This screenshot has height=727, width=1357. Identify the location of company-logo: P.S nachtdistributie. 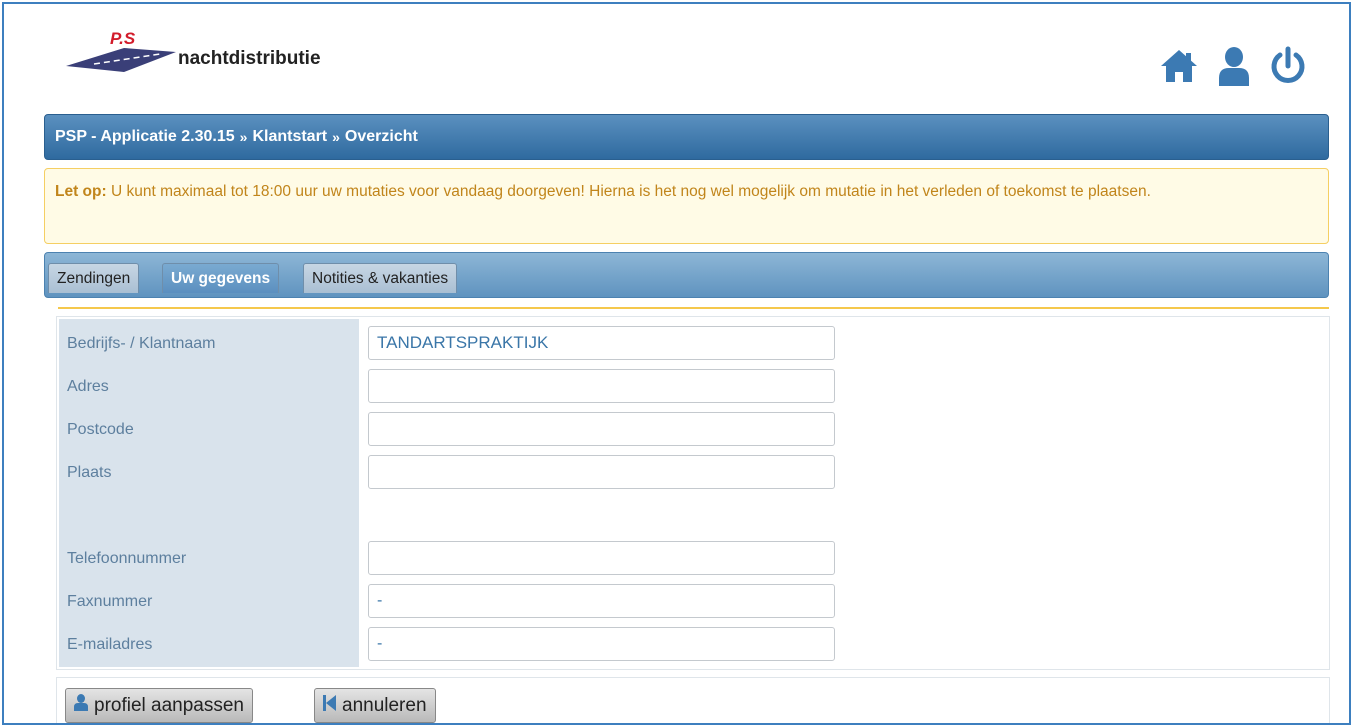
(224, 51).